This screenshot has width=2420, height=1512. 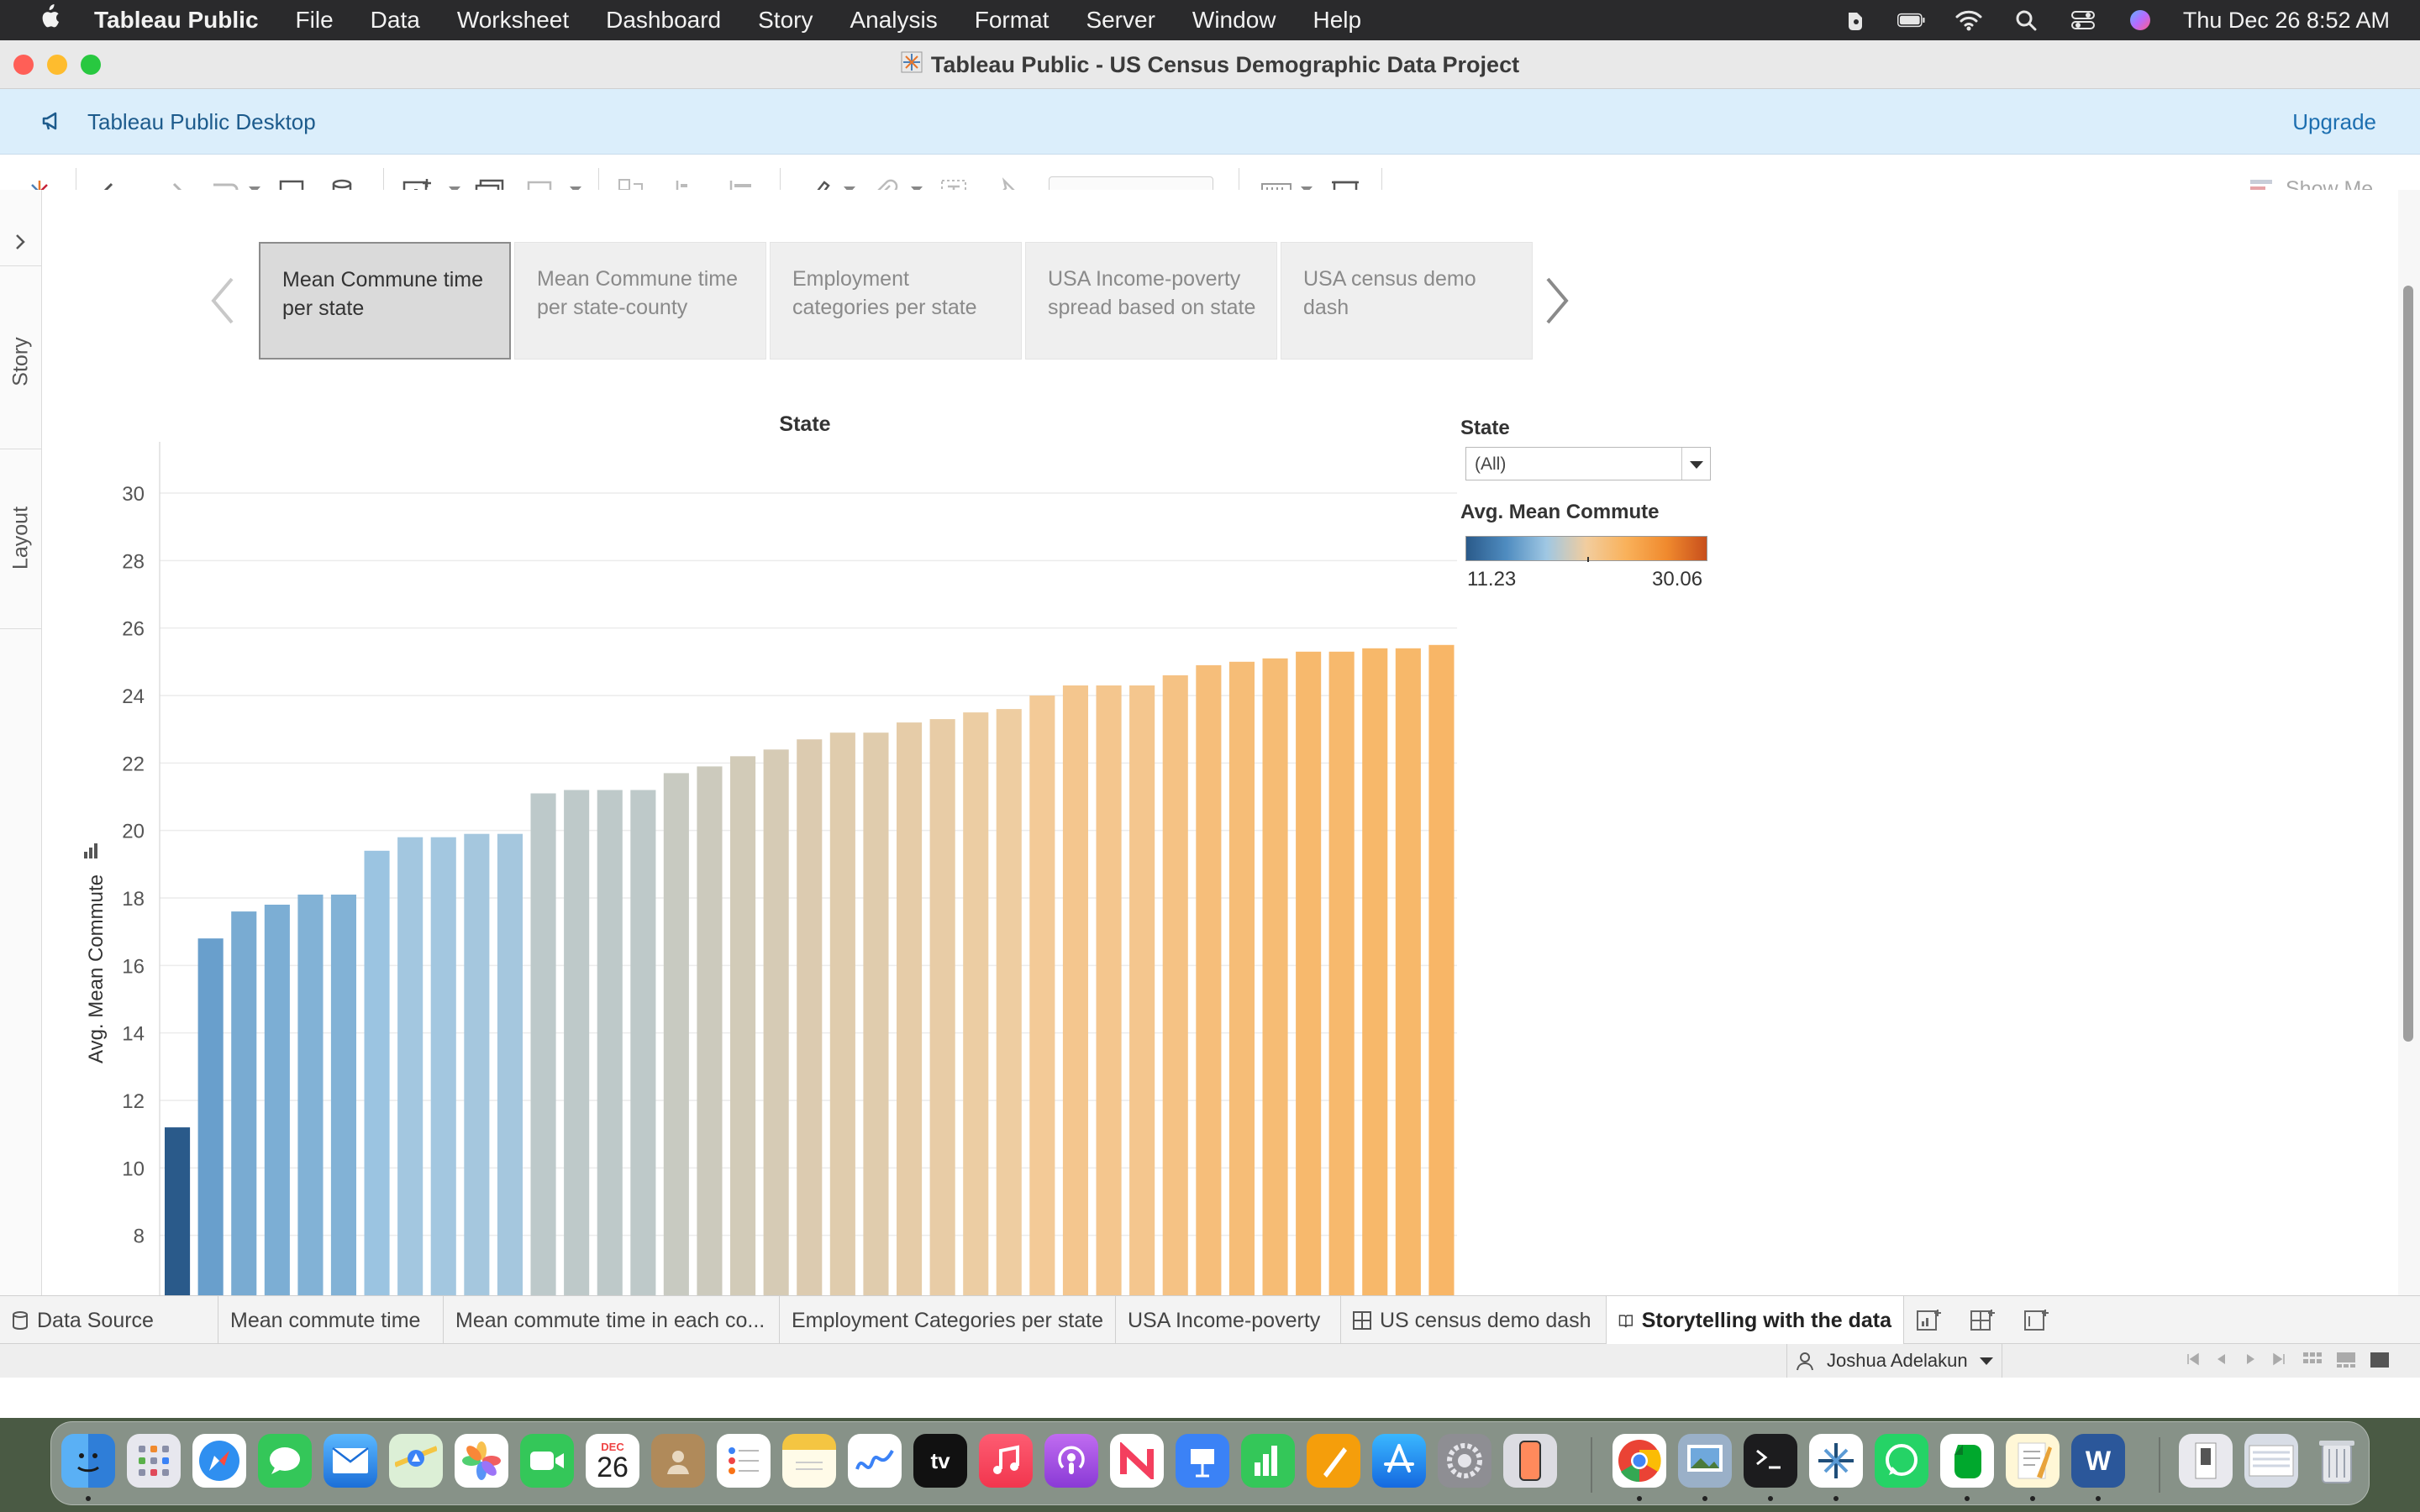 What do you see at coordinates (1530, 1461) in the screenshot?
I see `iphone-mirroring-icon` at bounding box center [1530, 1461].